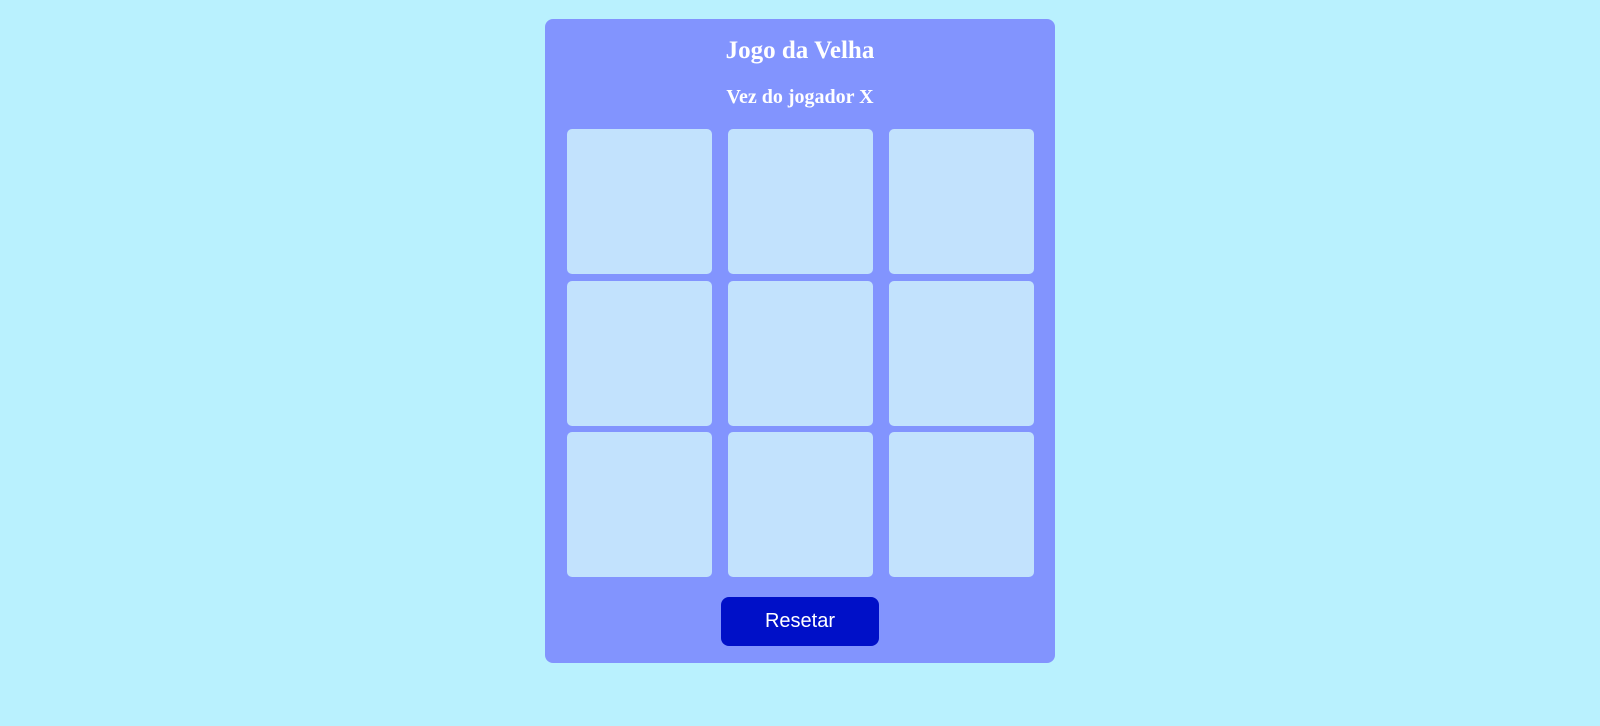  What do you see at coordinates (800, 621) in the screenshot?
I see `reset-button: Resetar` at bounding box center [800, 621].